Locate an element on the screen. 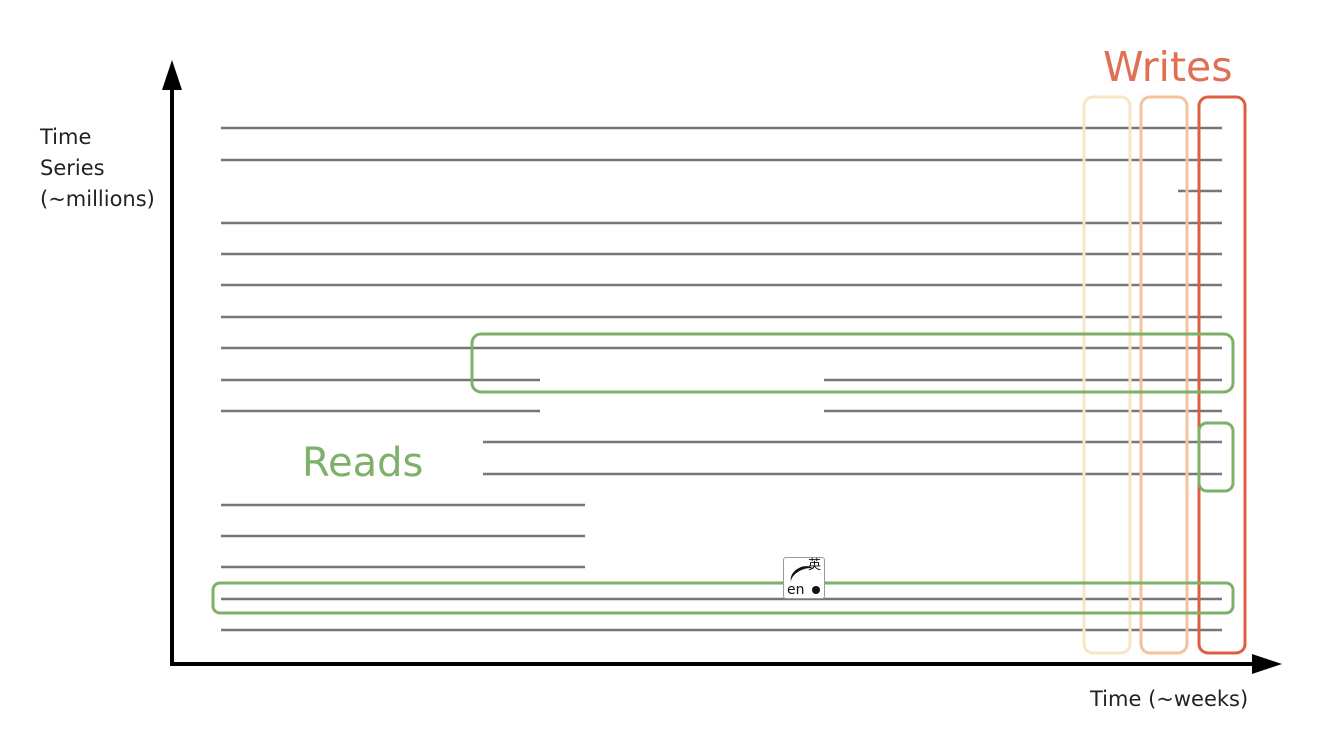  reads-label: Reads is located at coordinates (363, 463).